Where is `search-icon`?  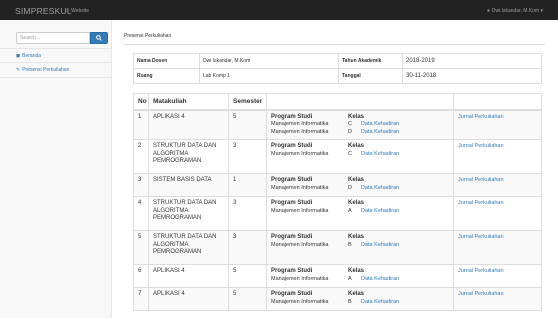 search-icon is located at coordinates (99, 38).